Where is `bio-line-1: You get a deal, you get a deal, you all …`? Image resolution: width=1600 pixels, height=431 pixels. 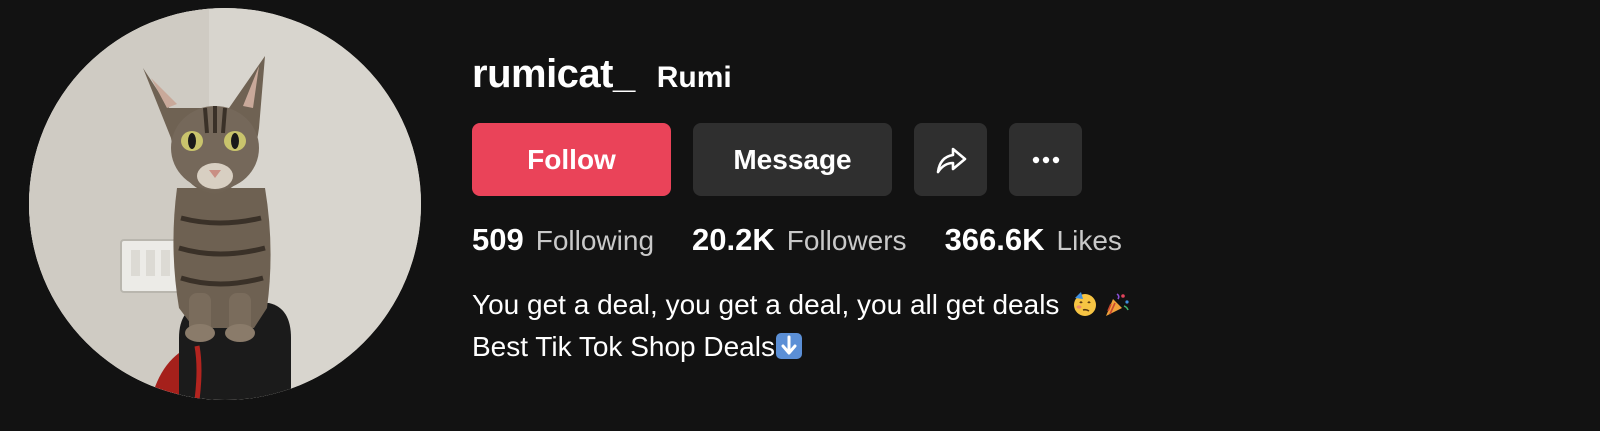
bio-line-1: You get a deal, you get a deal, you all … is located at coordinates (801, 307).